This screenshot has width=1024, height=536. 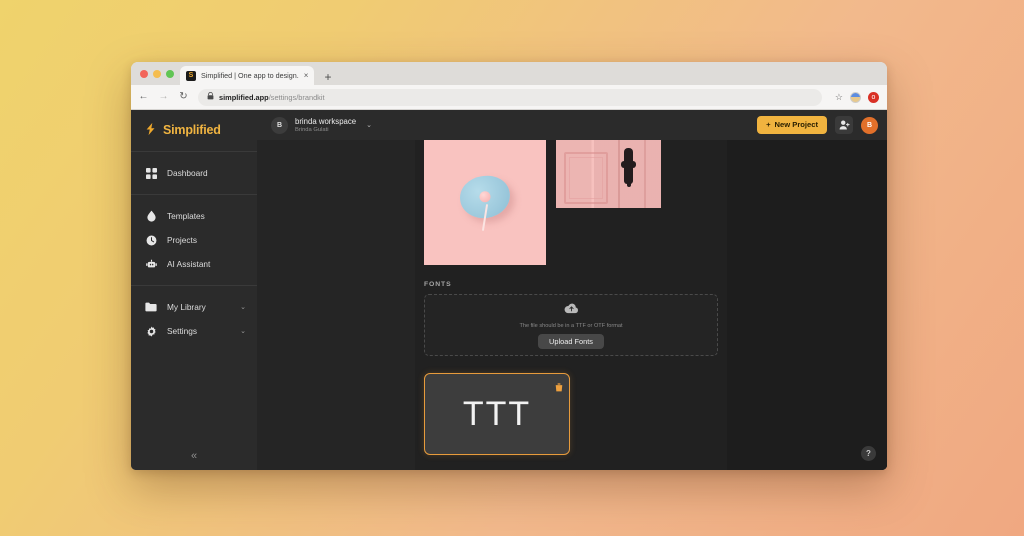 What do you see at coordinates (182, 331) in the screenshot?
I see `sidebar-item-label: Settings` at bounding box center [182, 331].